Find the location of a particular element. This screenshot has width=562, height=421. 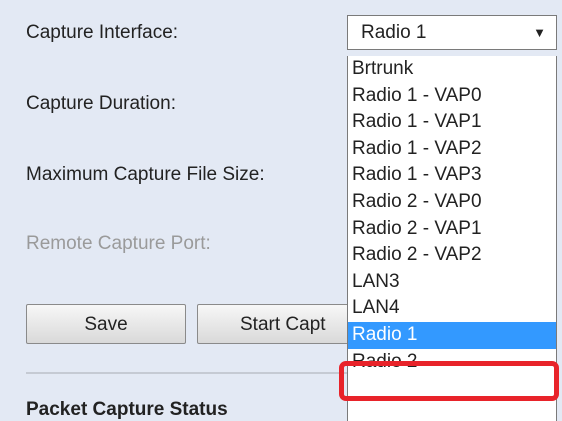

capture-duration-label: Capture Duration: is located at coordinates (101, 103).